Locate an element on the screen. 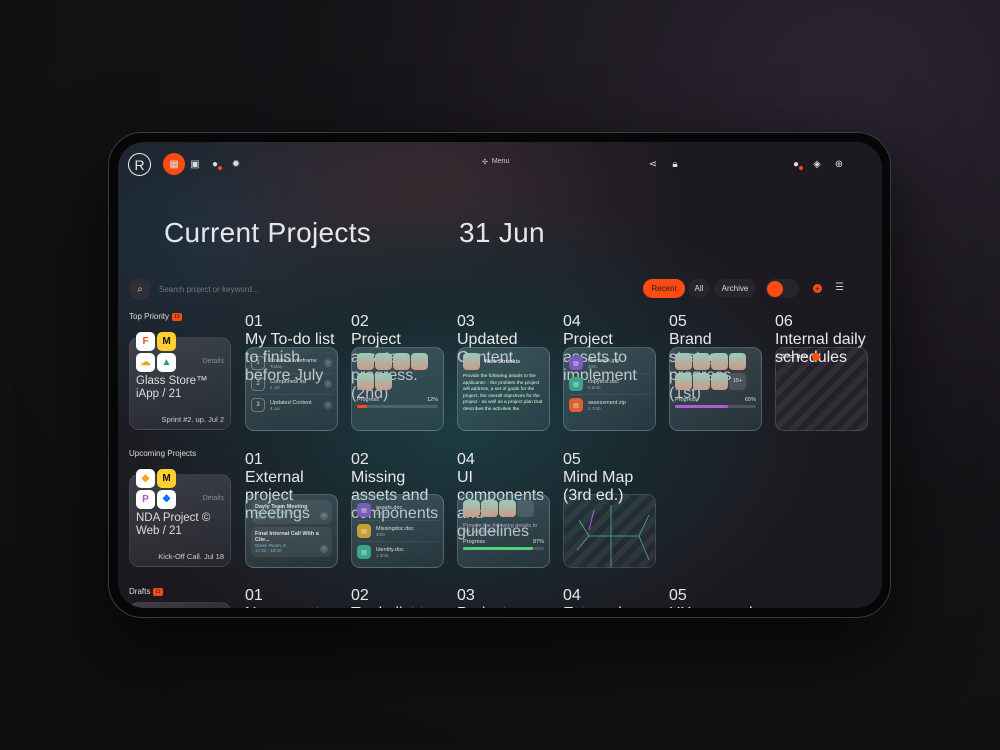 This screenshot has width=1000, height=750. settings-icon: ✹ is located at coordinates (236, 164).